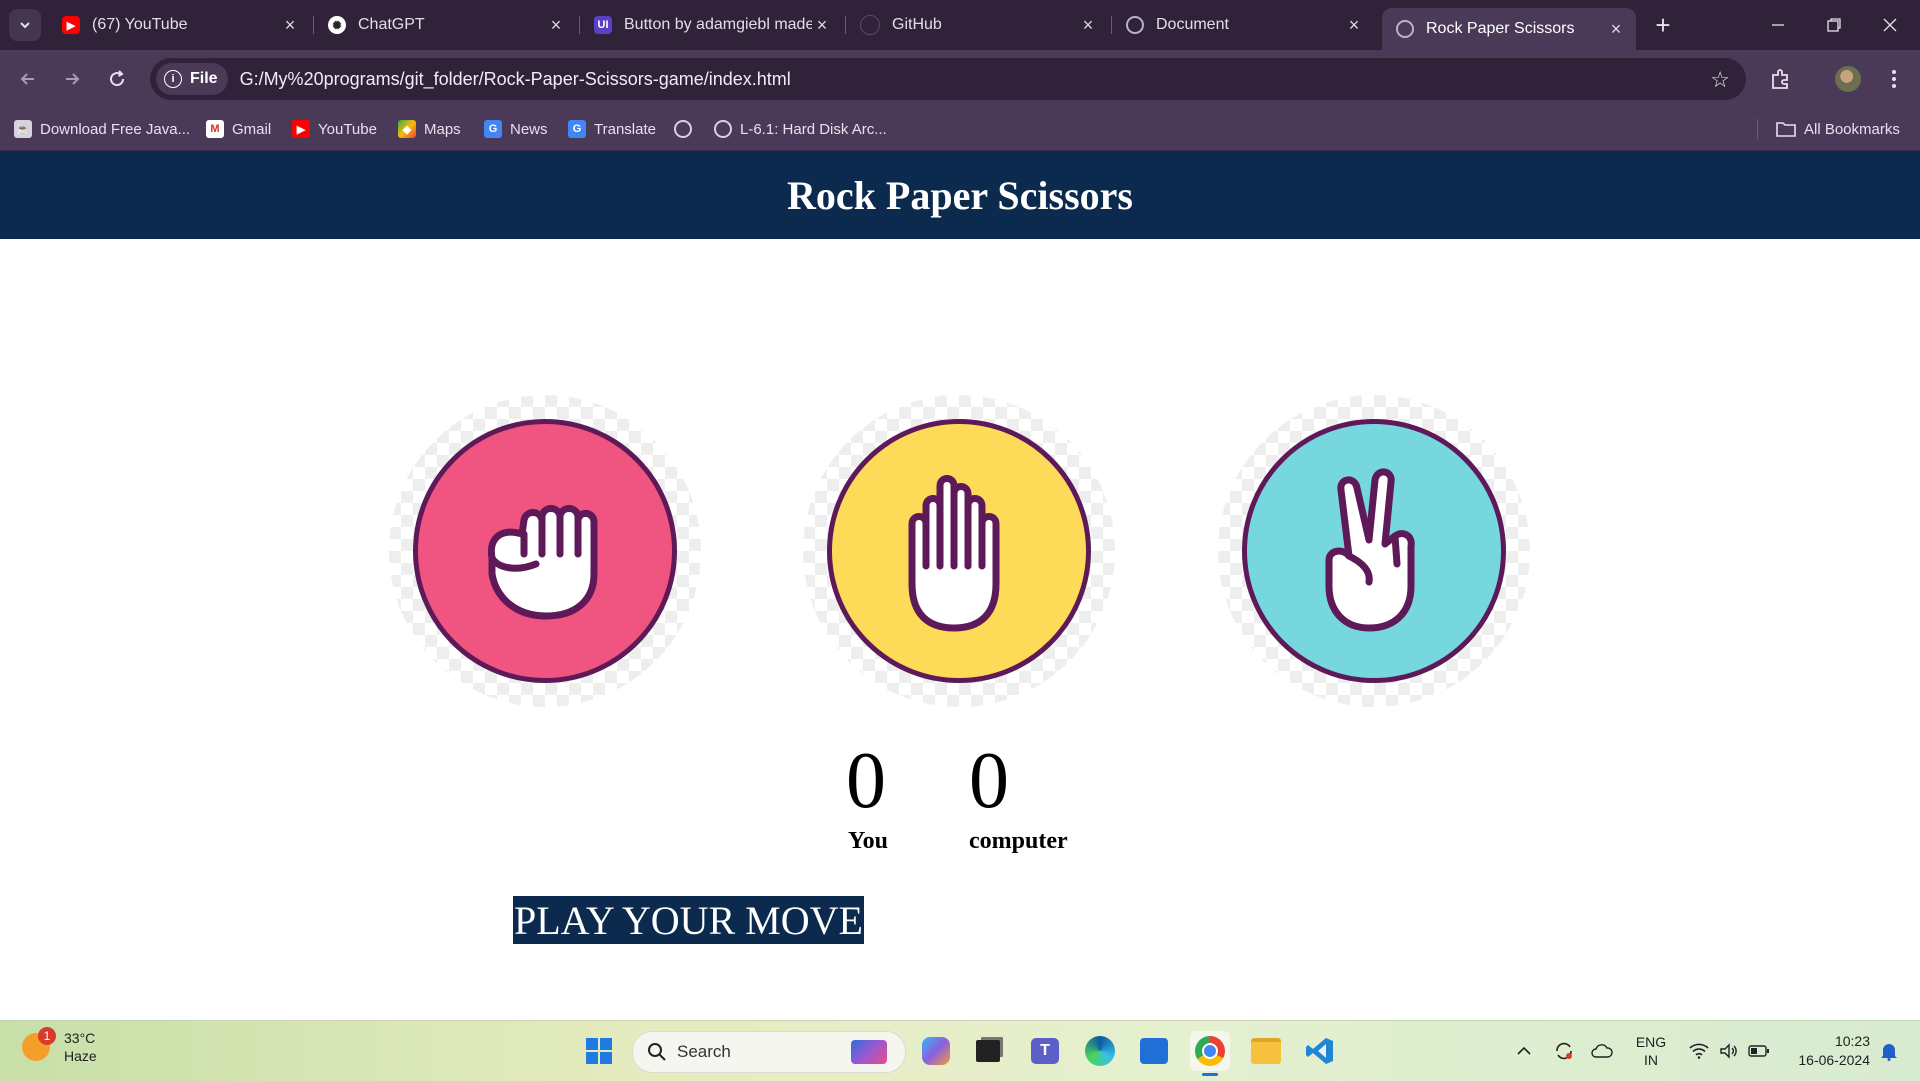  I want to click on bookmark-maps: ◆ Maps, so click(429, 129).